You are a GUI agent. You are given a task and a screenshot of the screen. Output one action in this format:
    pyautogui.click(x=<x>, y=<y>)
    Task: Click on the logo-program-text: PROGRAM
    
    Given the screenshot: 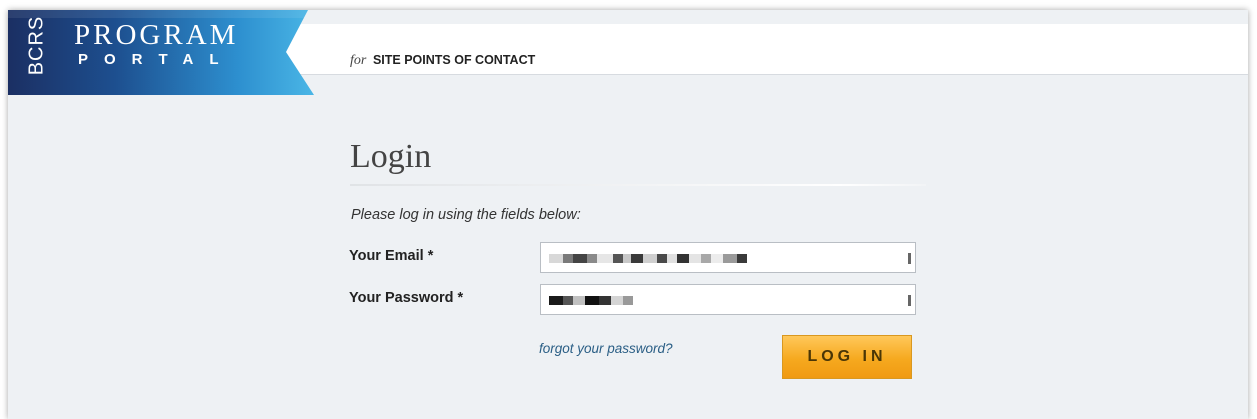 What is the action you would take?
    pyautogui.click(x=156, y=35)
    